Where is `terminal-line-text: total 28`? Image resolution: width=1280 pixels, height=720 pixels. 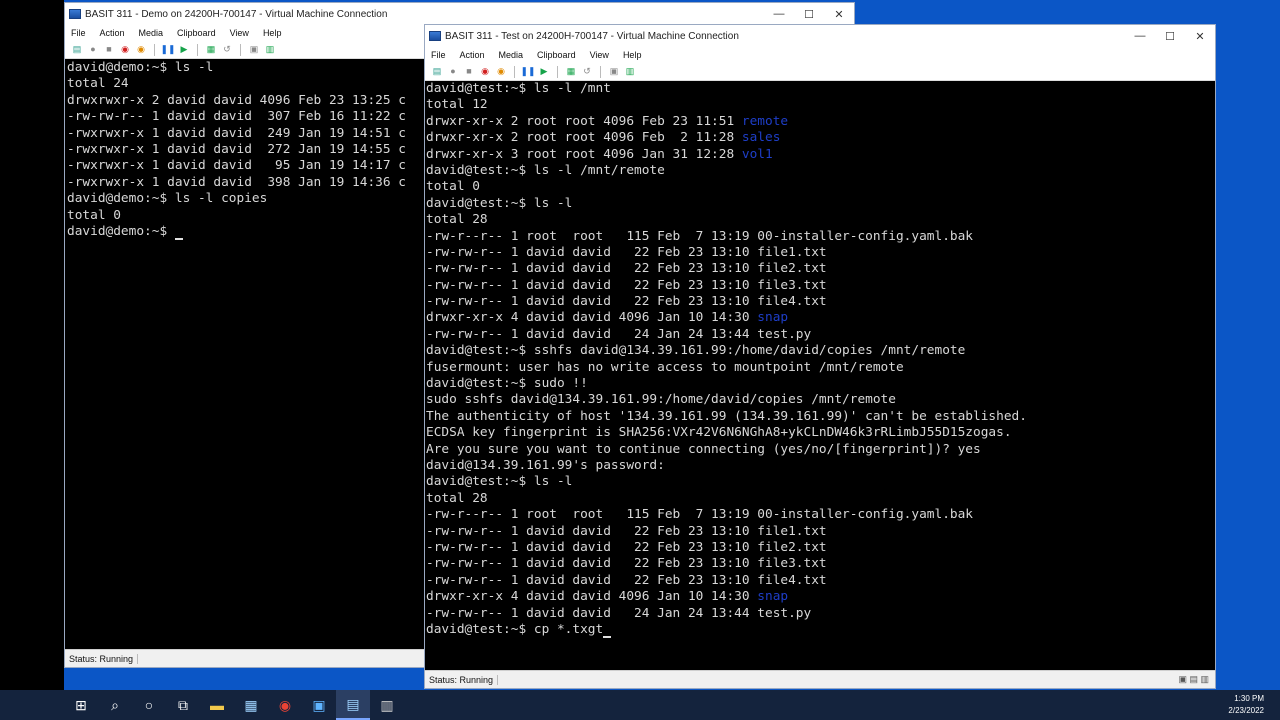
terminal-line-text: total 28 is located at coordinates (457, 498).